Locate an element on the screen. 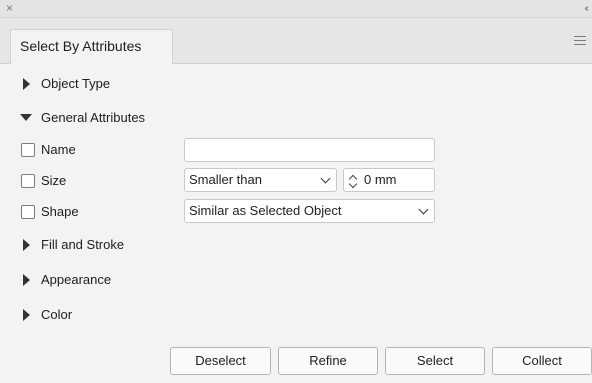 This screenshot has height=383, width=592. size-stepper: 0 mm is located at coordinates (389, 180).